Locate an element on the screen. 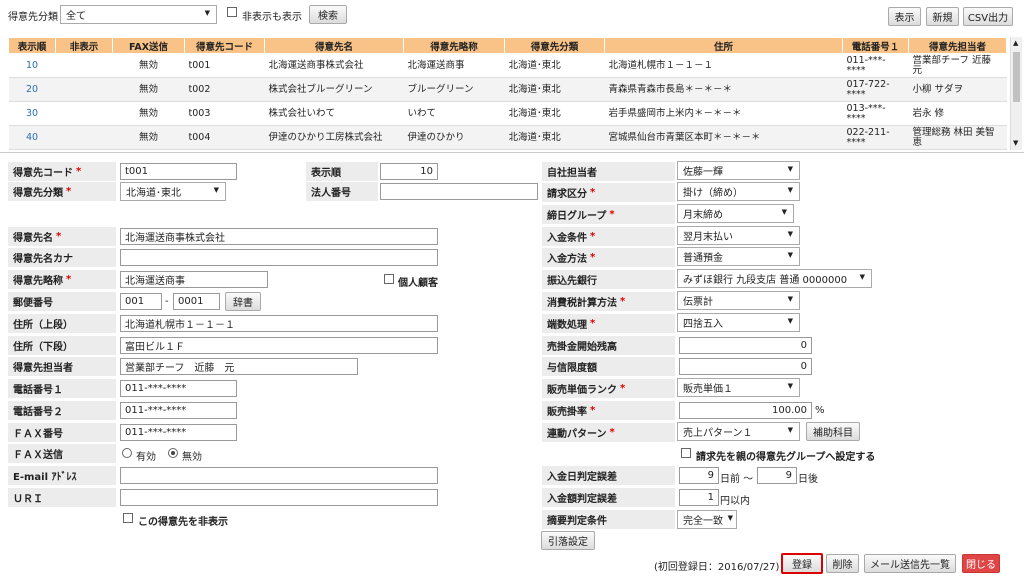  address1-field: 北海道札幌市１－１－１ is located at coordinates (279, 323).